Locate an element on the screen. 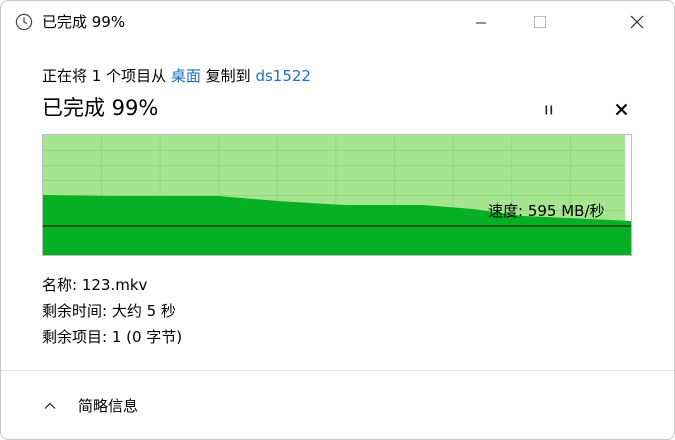  title-bar: 已完成 99% is located at coordinates (337, 23).